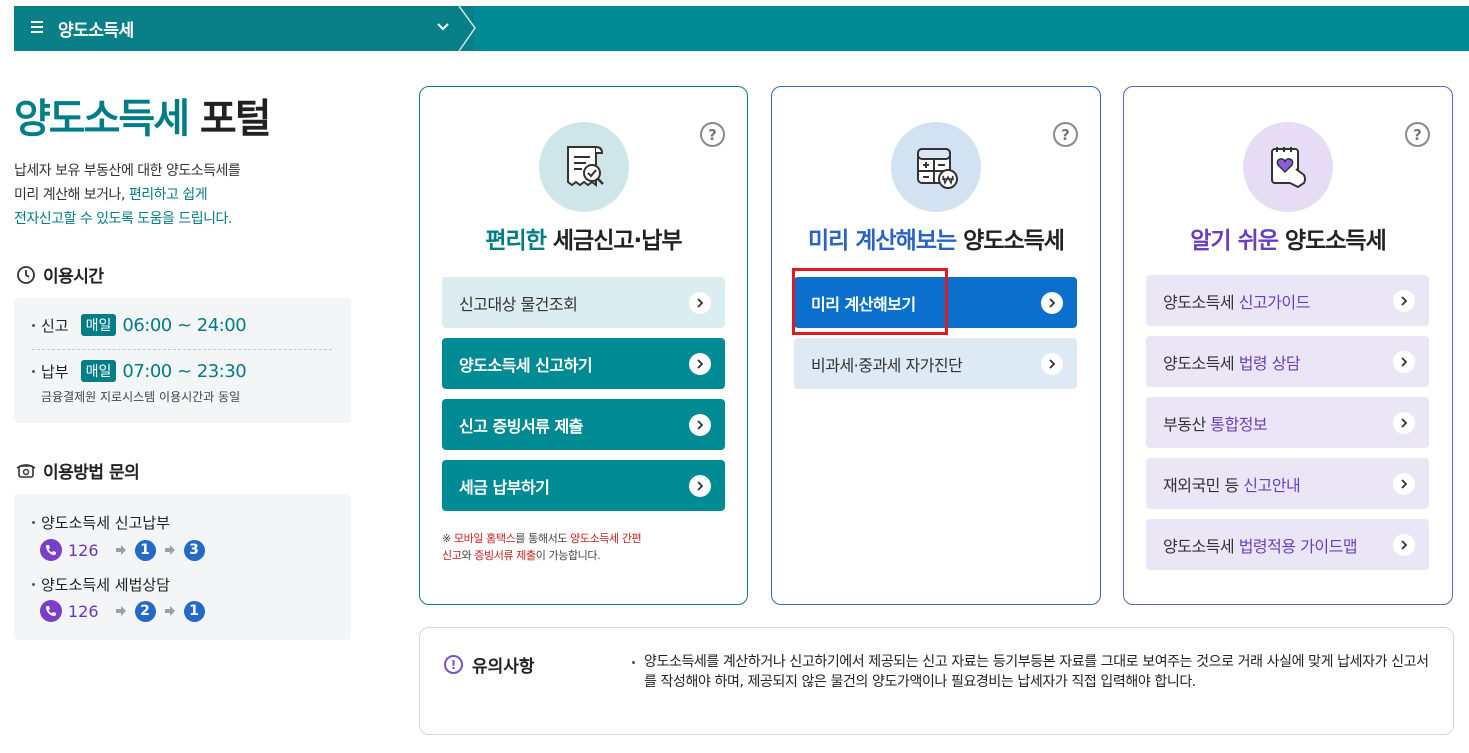 The image size is (1469, 753). What do you see at coordinates (1234, 241) in the screenshot?
I see `card-title-accent: 알기 쉬운` at bounding box center [1234, 241].